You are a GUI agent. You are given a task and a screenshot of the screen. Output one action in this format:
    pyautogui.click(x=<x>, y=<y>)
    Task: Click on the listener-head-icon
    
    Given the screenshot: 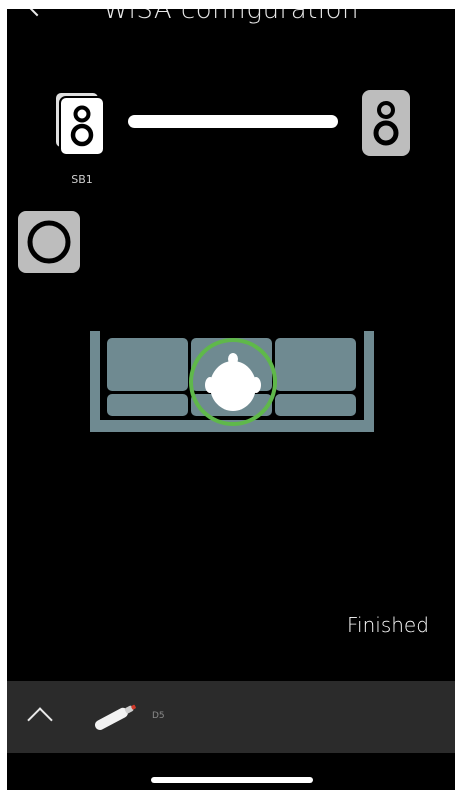 What is the action you would take?
    pyautogui.click(x=233, y=382)
    